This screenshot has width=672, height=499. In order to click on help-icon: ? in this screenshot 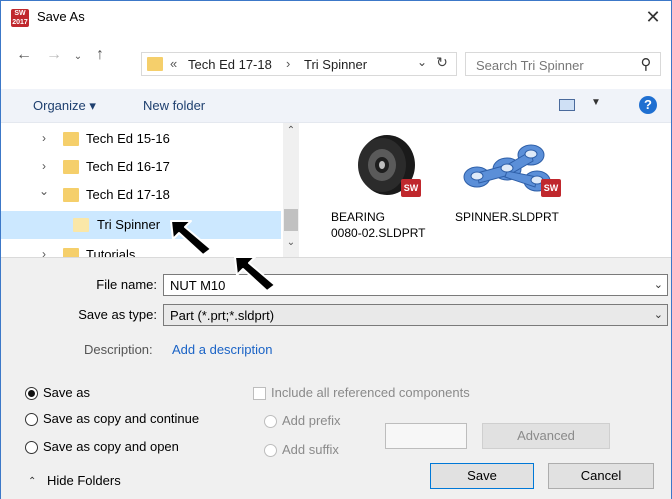, I will do `click(648, 105)`.